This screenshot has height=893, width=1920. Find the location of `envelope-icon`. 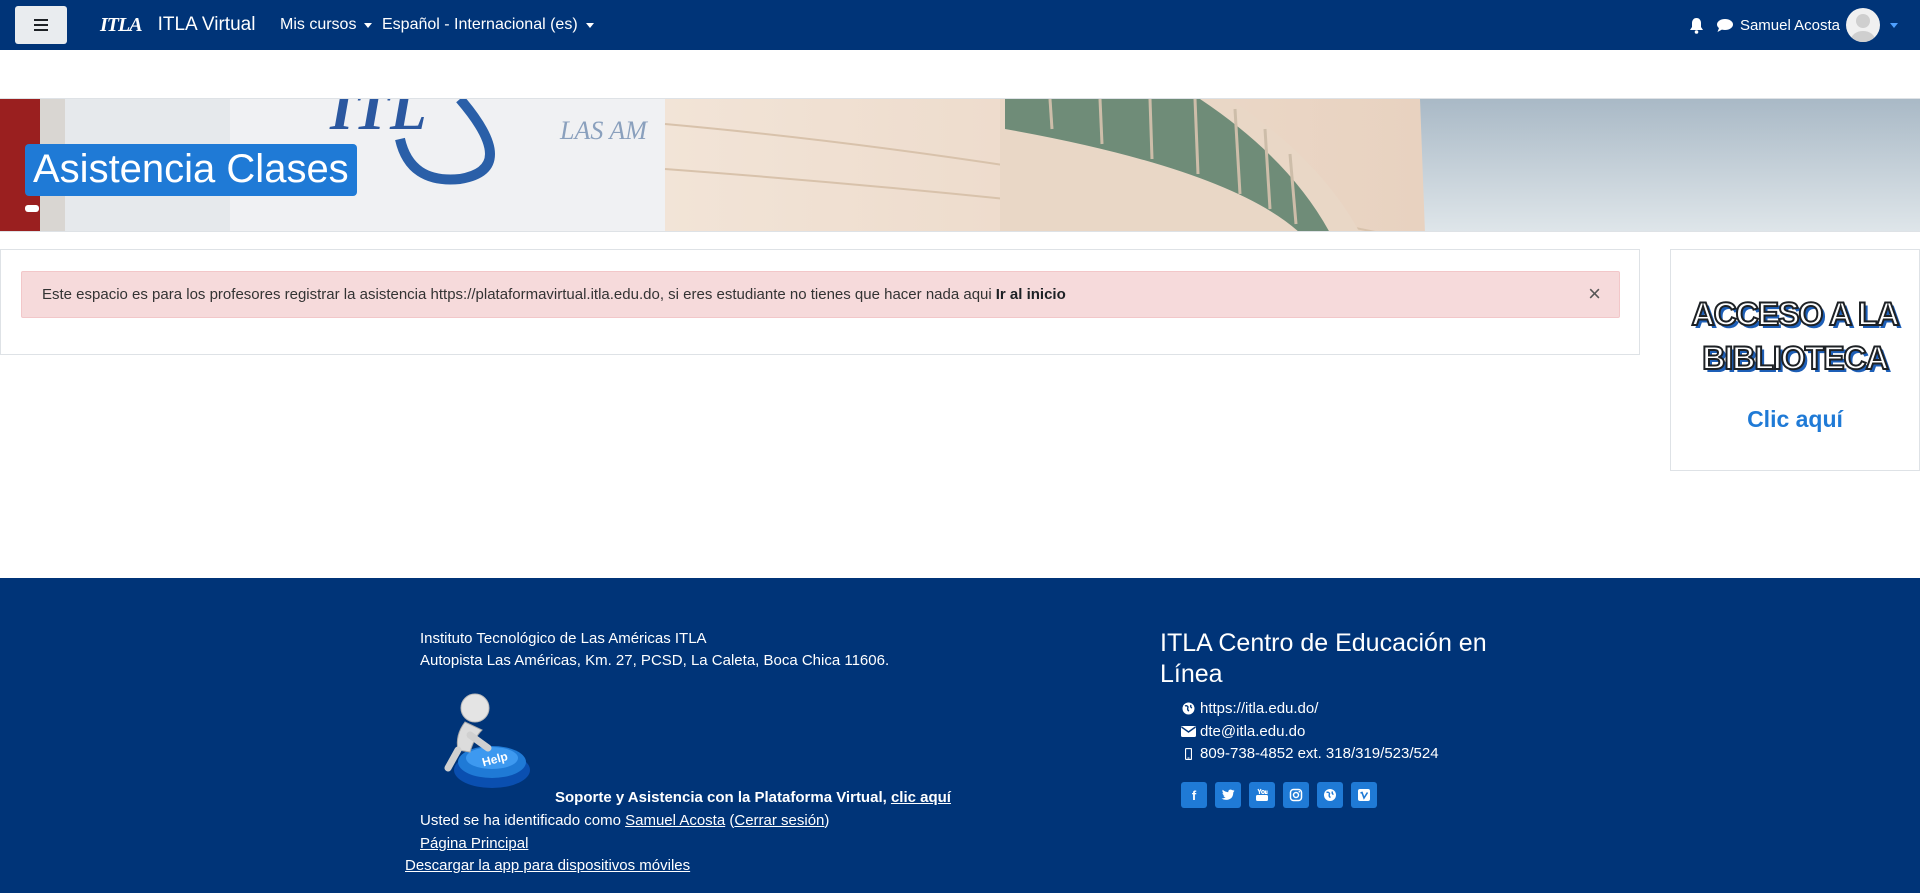

envelope-icon is located at coordinates (1188, 731).